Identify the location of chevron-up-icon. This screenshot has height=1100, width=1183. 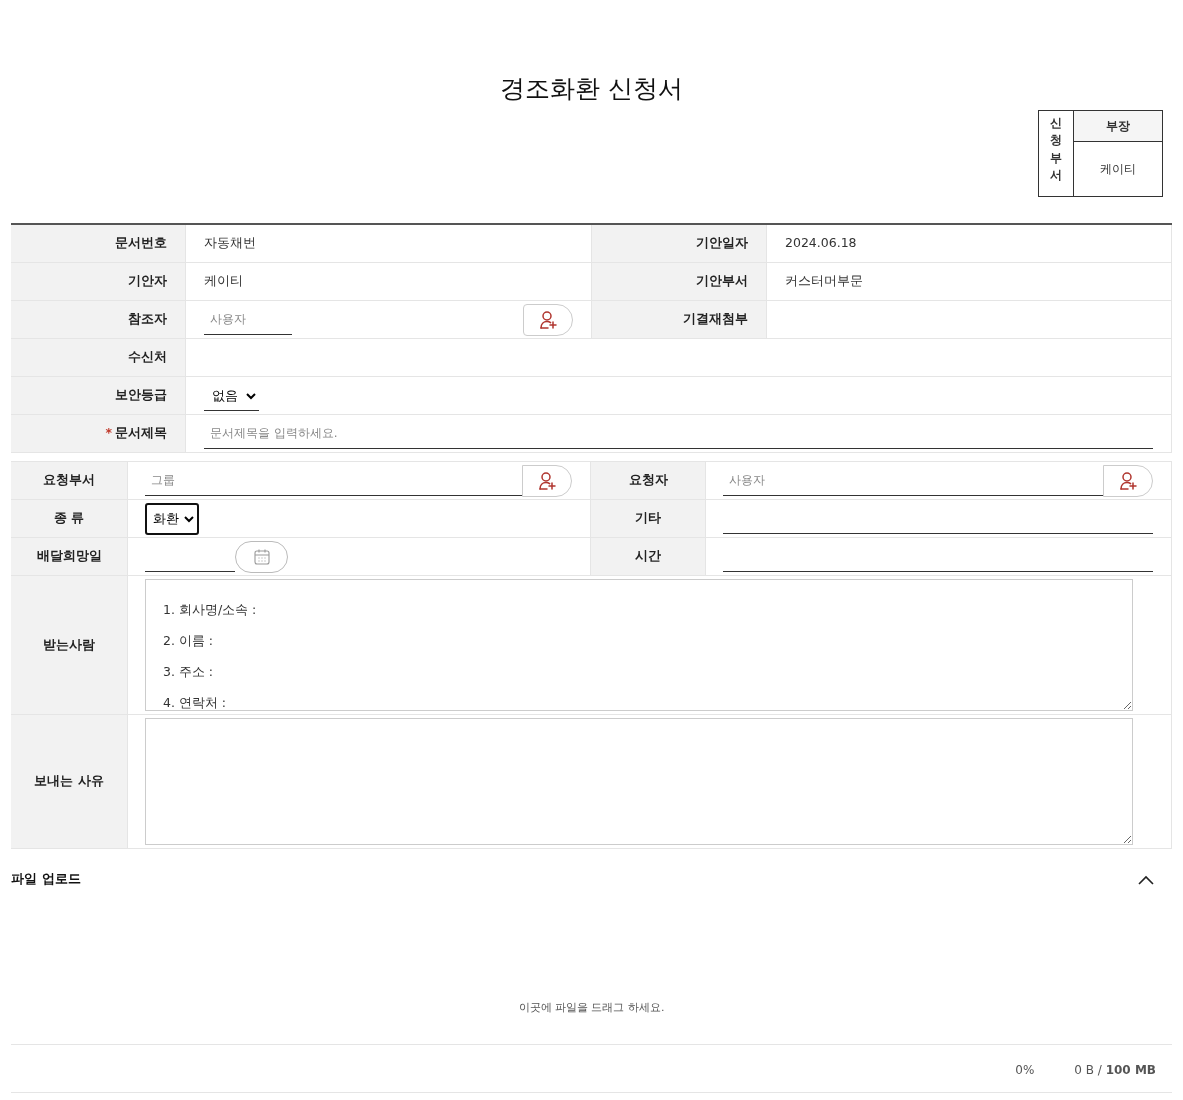
(1146, 879).